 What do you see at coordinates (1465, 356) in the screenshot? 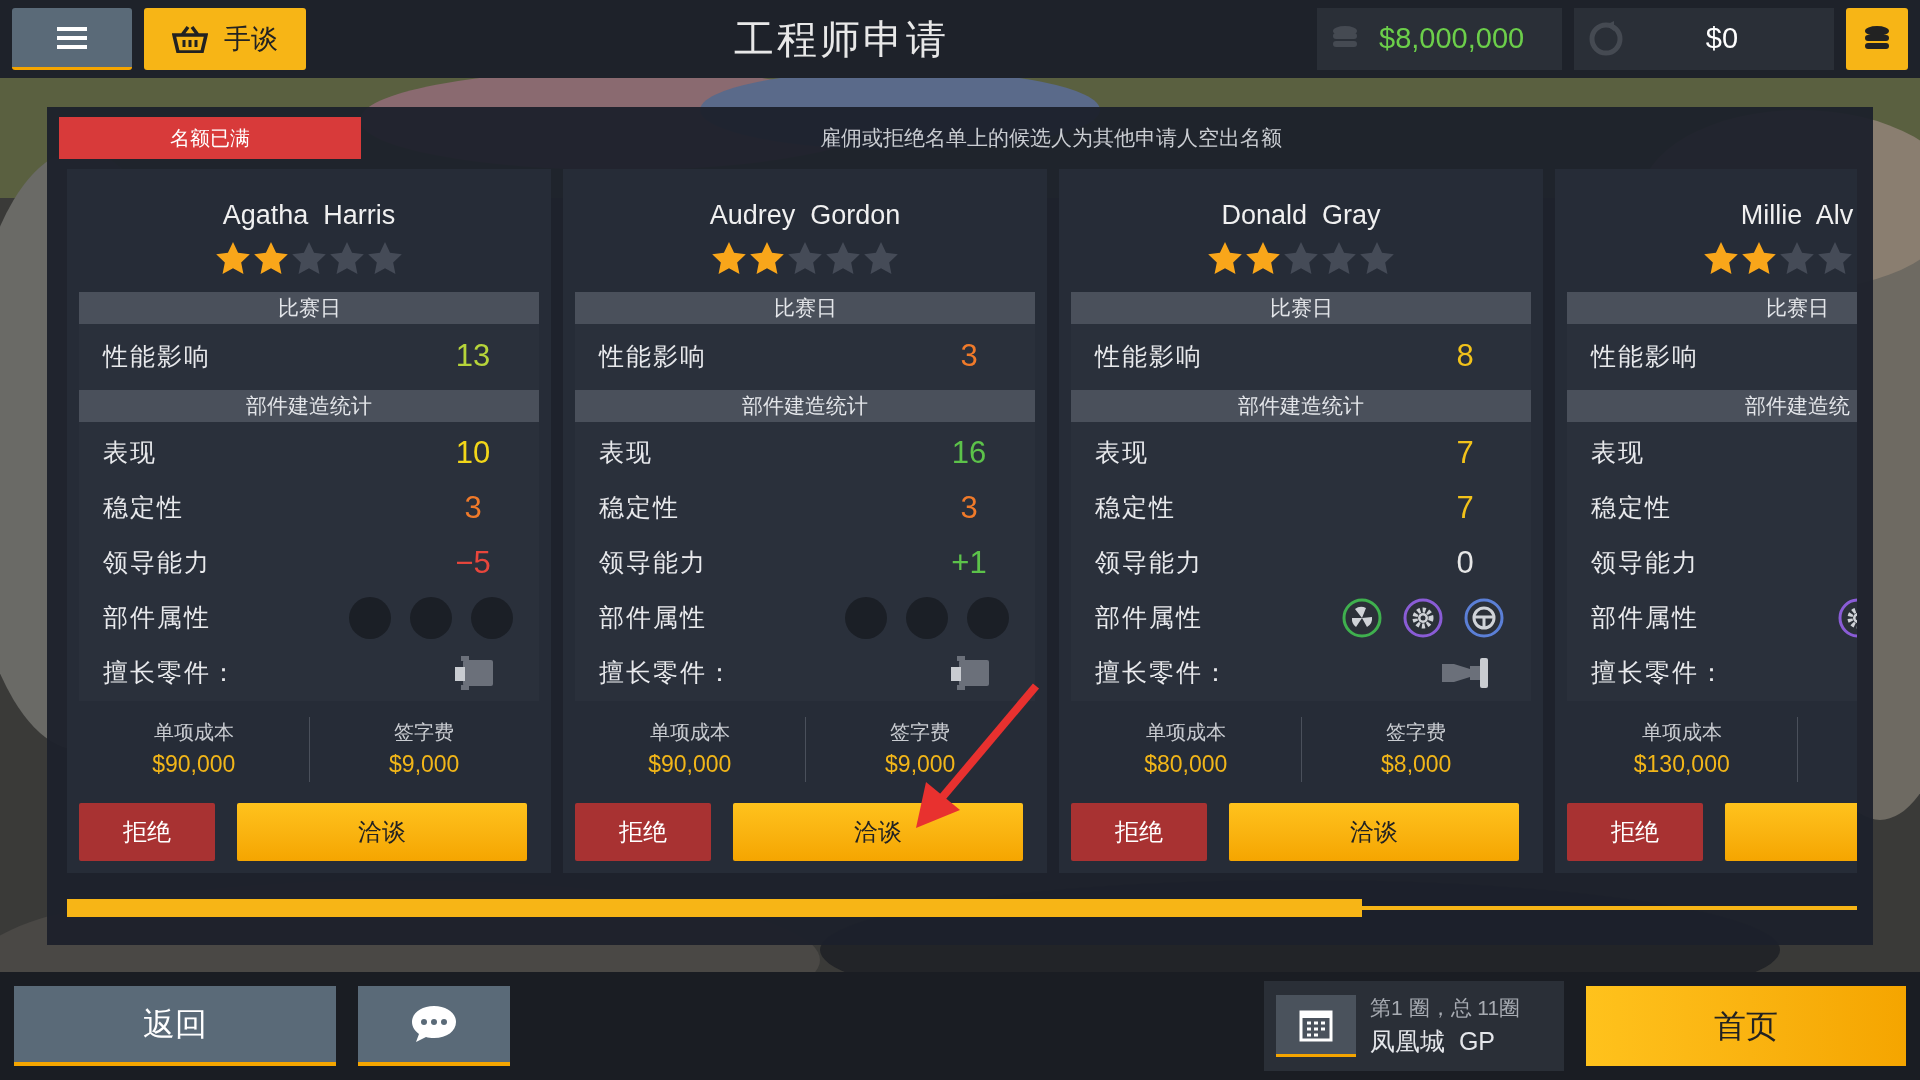
I see `stat-value: 8` at bounding box center [1465, 356].